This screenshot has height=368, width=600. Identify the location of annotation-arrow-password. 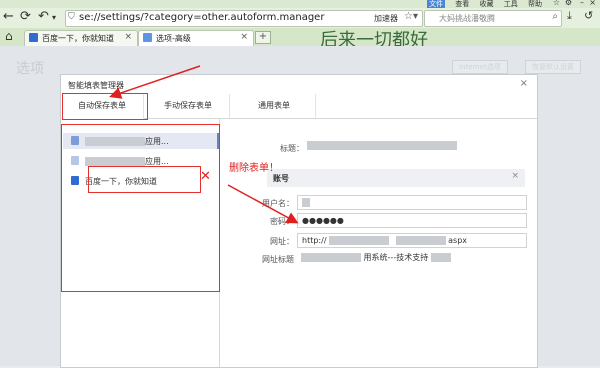
(263, 204).